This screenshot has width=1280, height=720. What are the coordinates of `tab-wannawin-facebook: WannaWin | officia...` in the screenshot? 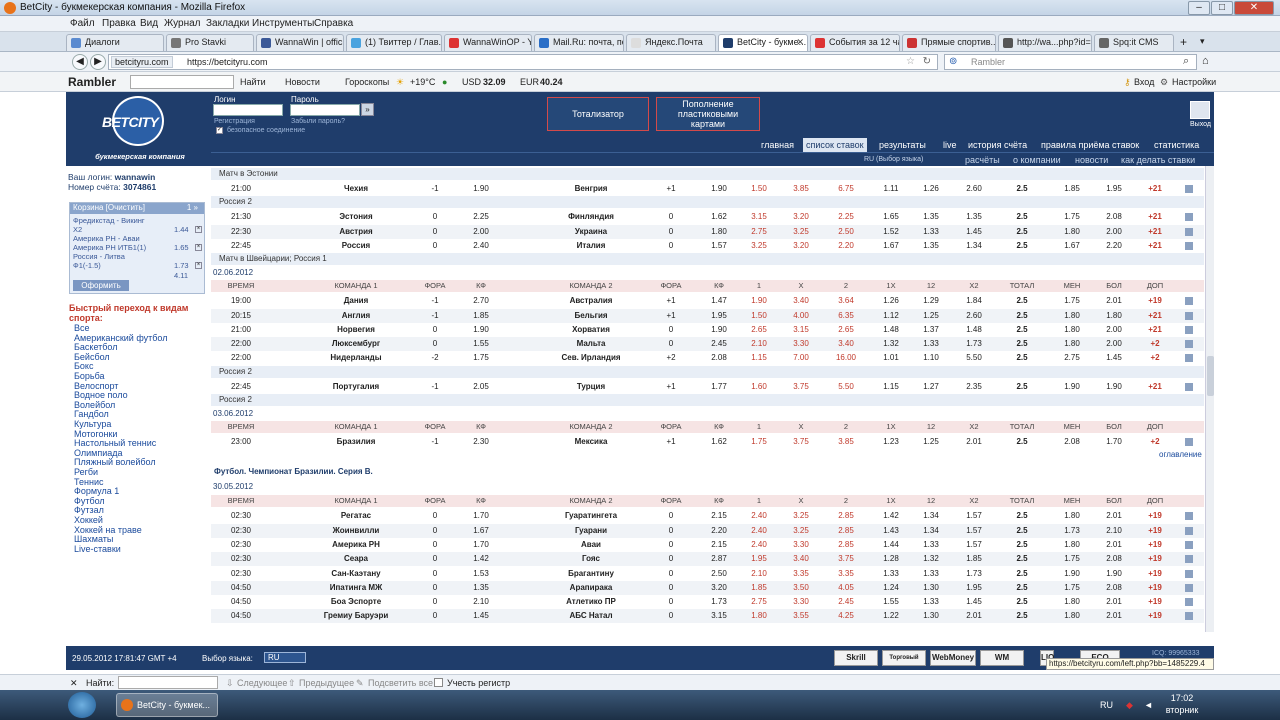 It's located at (300, 42).